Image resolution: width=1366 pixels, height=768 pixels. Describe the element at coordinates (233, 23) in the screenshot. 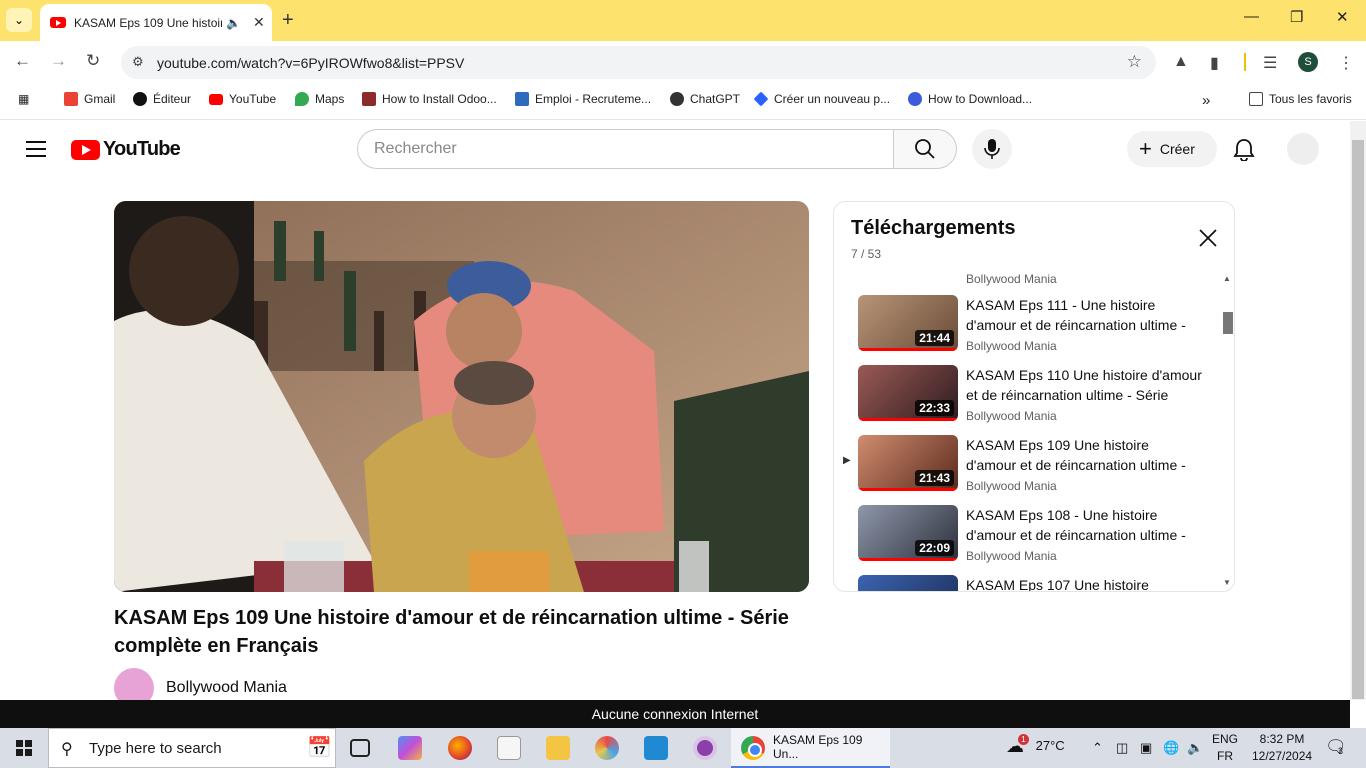

I see `speaker-icon: 🔈` at that location.